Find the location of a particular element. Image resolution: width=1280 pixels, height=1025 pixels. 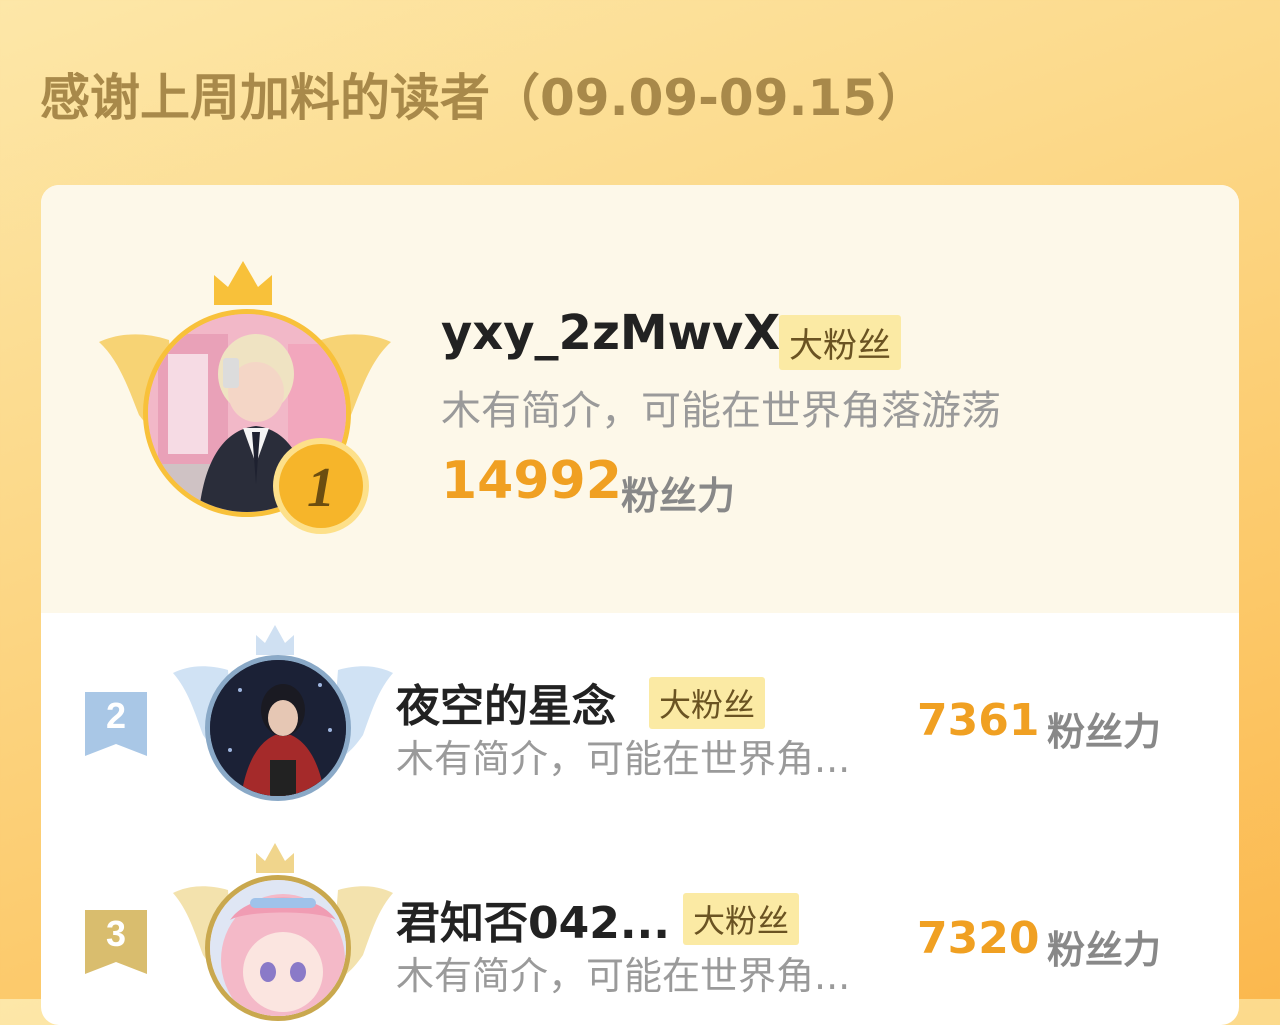

fan-score: 14992 is located at coordinates (531, 481).